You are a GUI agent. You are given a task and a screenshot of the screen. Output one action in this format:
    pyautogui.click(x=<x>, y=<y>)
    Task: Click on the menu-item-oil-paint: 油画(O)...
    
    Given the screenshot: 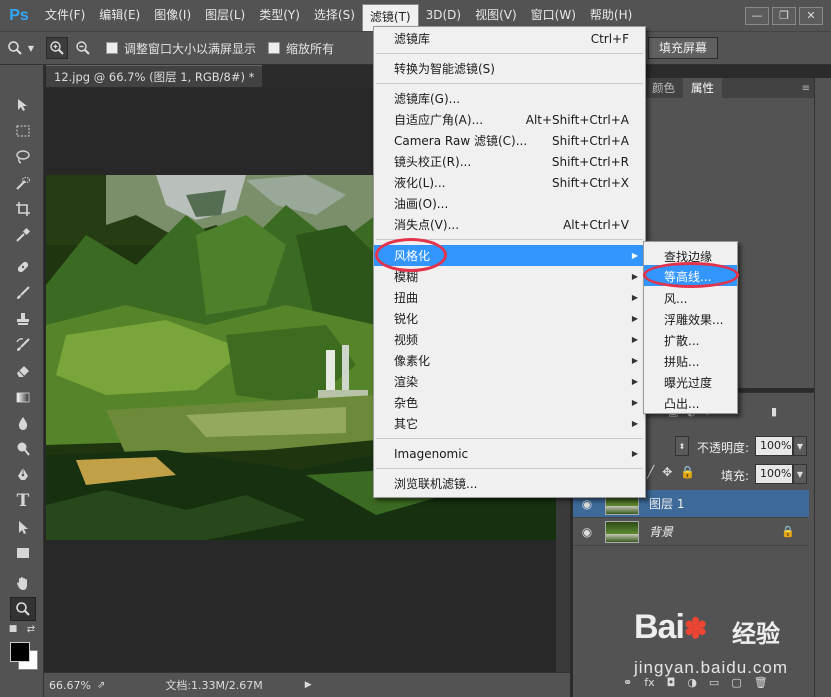 What is the action you would take?
    pyautogui.click(x=509, y=203)
    